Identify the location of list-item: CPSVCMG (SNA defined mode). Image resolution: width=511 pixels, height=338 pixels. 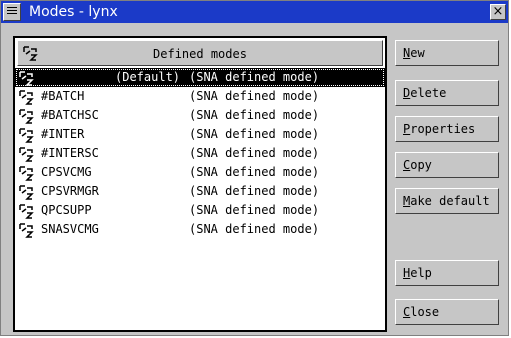
(200, 172).